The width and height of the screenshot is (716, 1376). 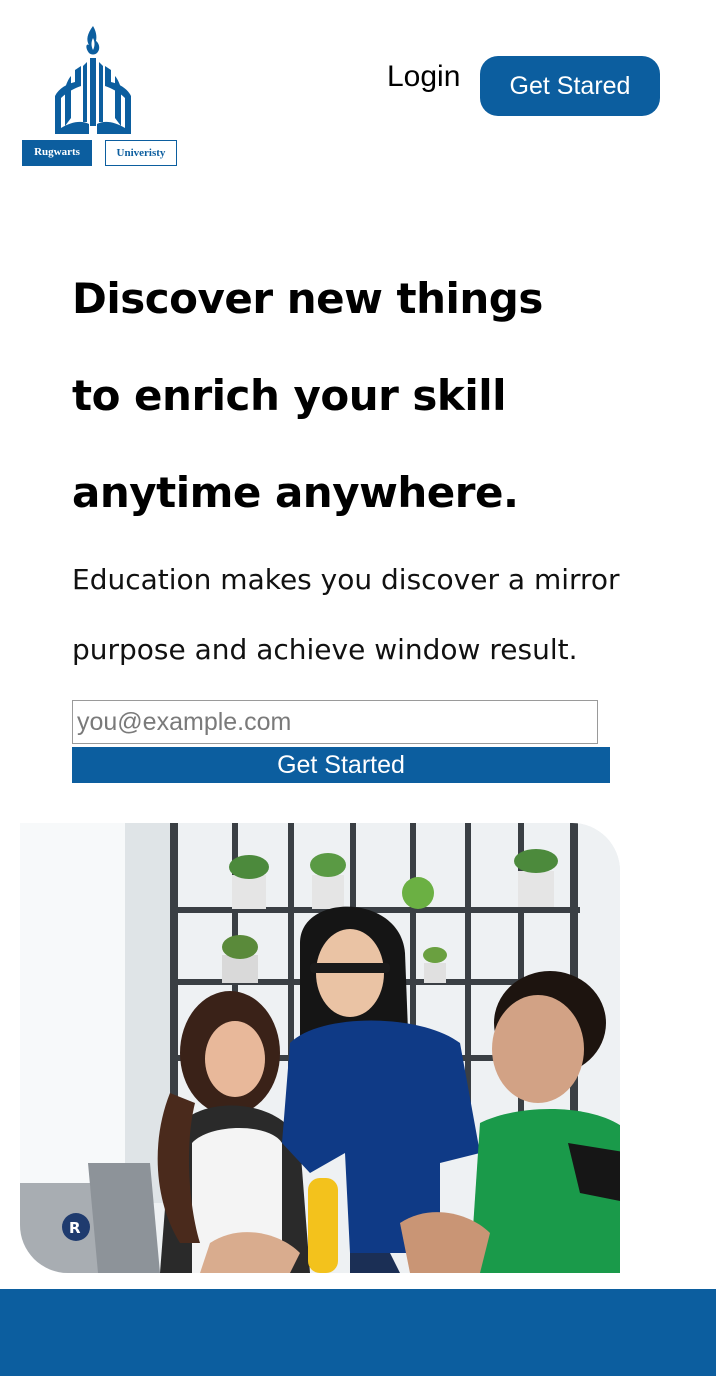 What do you see at coordinates (289, 395) in the screenshot?
I see `hero-title-line: to enrich your skill` at bounding box center [289, 395].